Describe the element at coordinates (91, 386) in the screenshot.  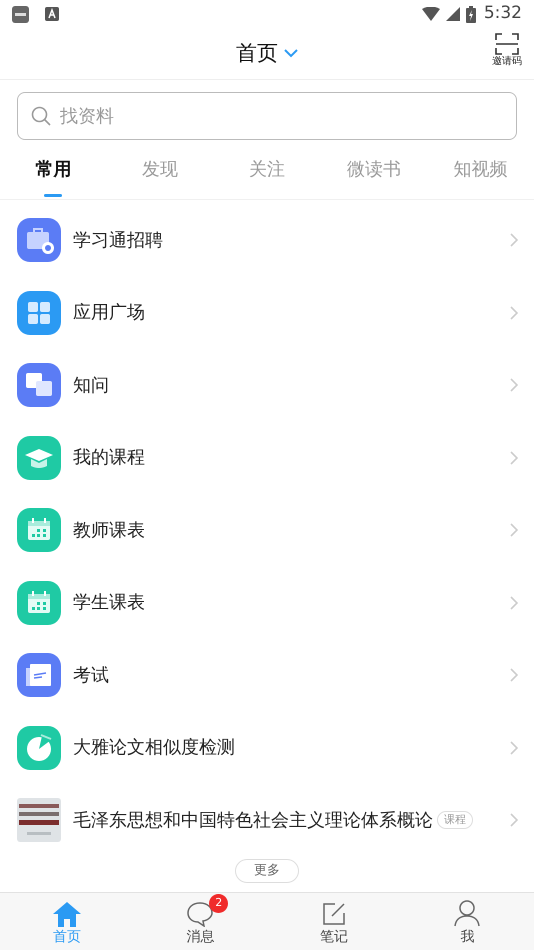
I see `item-label: 知问` at that location.